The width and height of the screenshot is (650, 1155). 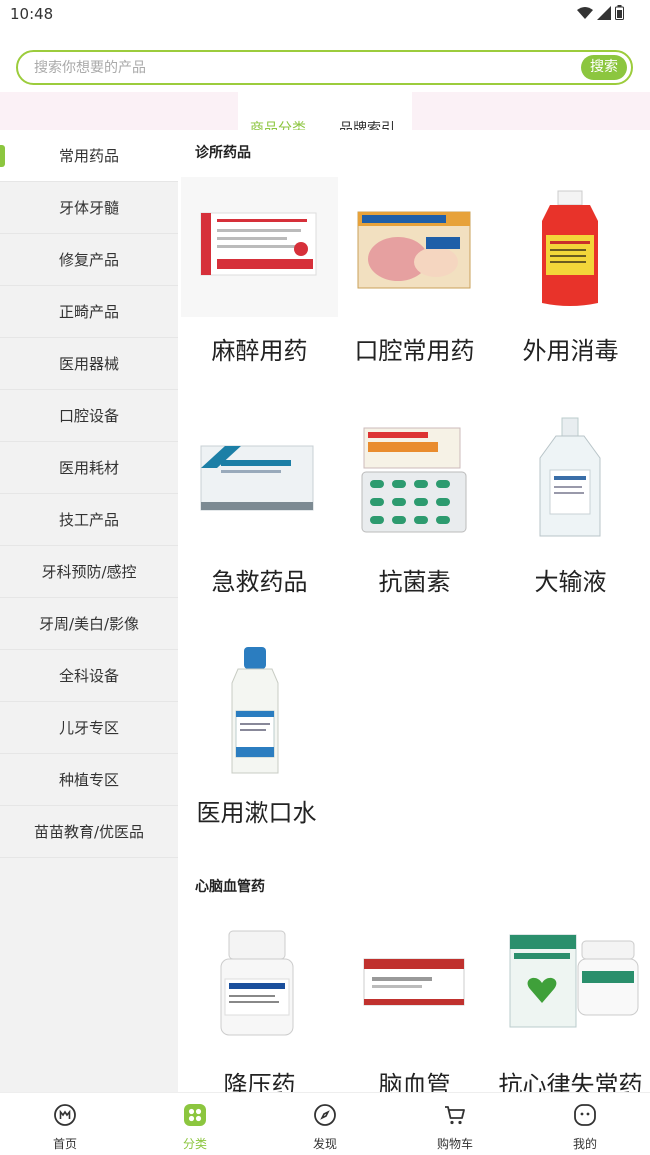 I want to click on sidebar-item-label: 牙体牙髓, so click(x=88, y=208).